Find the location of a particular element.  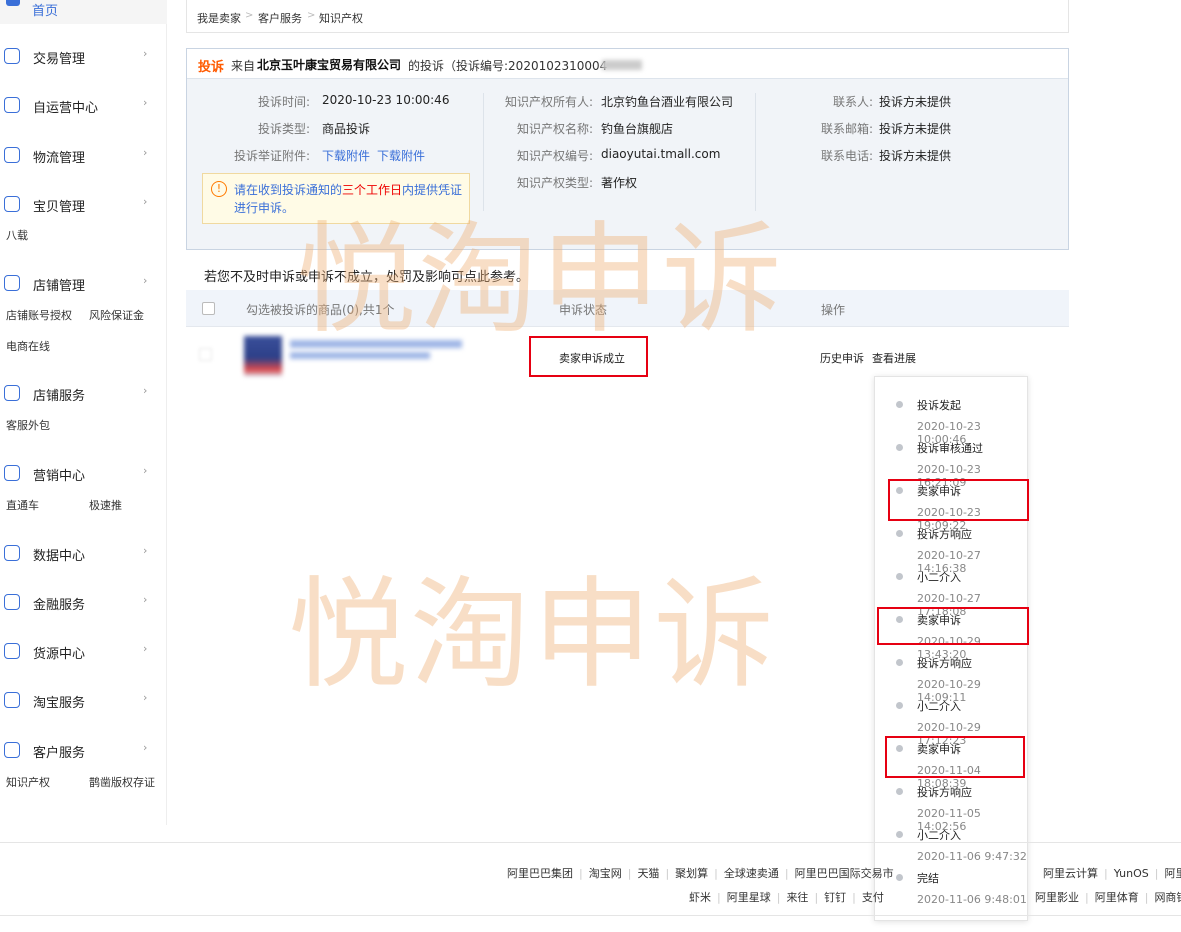

sidebar-sublink: 直通车 is located at coordinates (22, 505).